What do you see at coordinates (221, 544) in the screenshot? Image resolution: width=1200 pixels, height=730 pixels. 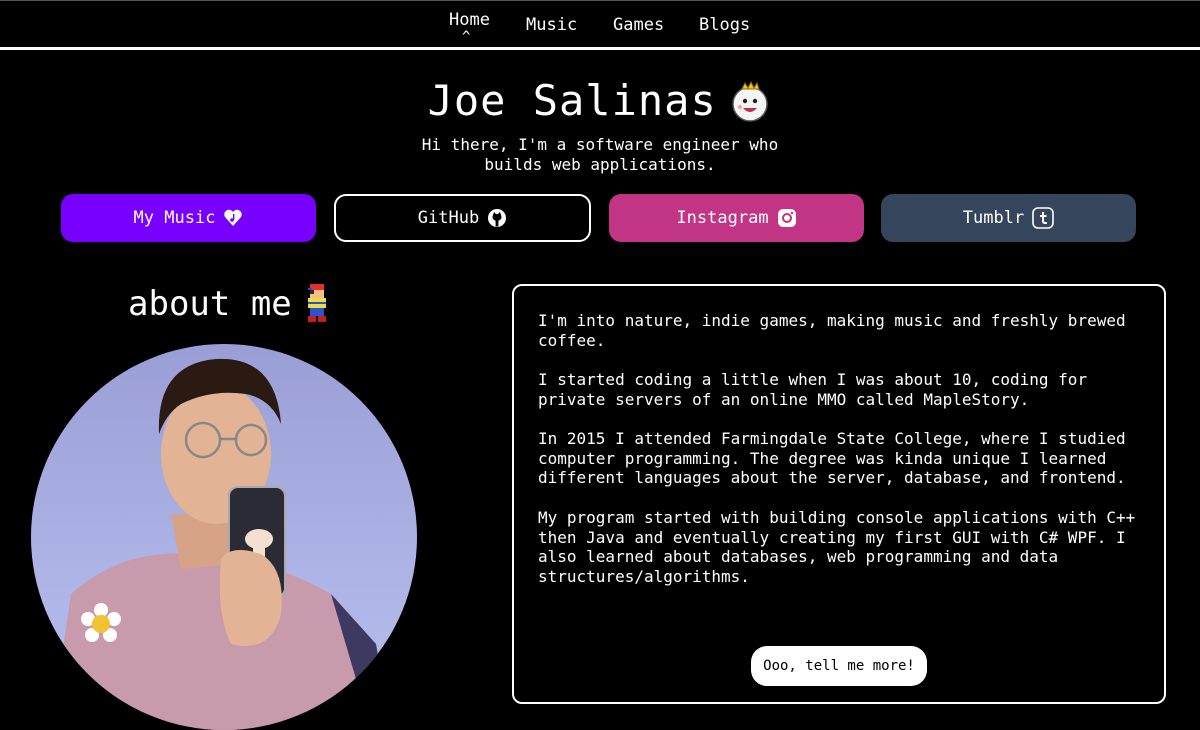 I see `profile-photo-illustration` at bounding box center [221, 544].